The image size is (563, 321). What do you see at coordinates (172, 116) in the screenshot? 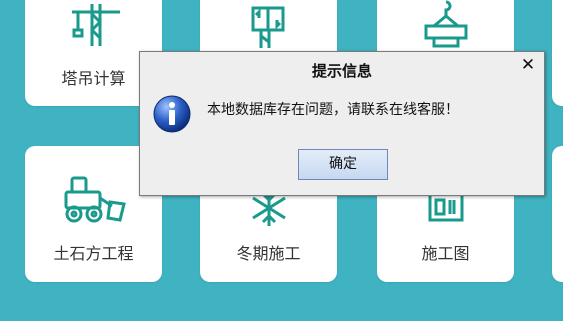
I see `info-icon` at bounding box center [172, 116].